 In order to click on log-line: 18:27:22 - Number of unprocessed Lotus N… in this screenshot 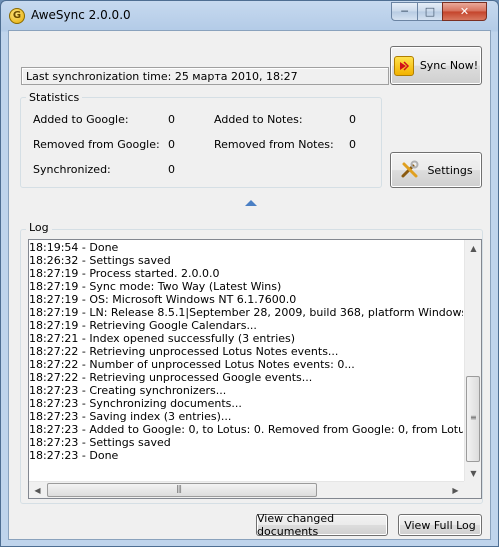, I will do `click(192, 364)`.